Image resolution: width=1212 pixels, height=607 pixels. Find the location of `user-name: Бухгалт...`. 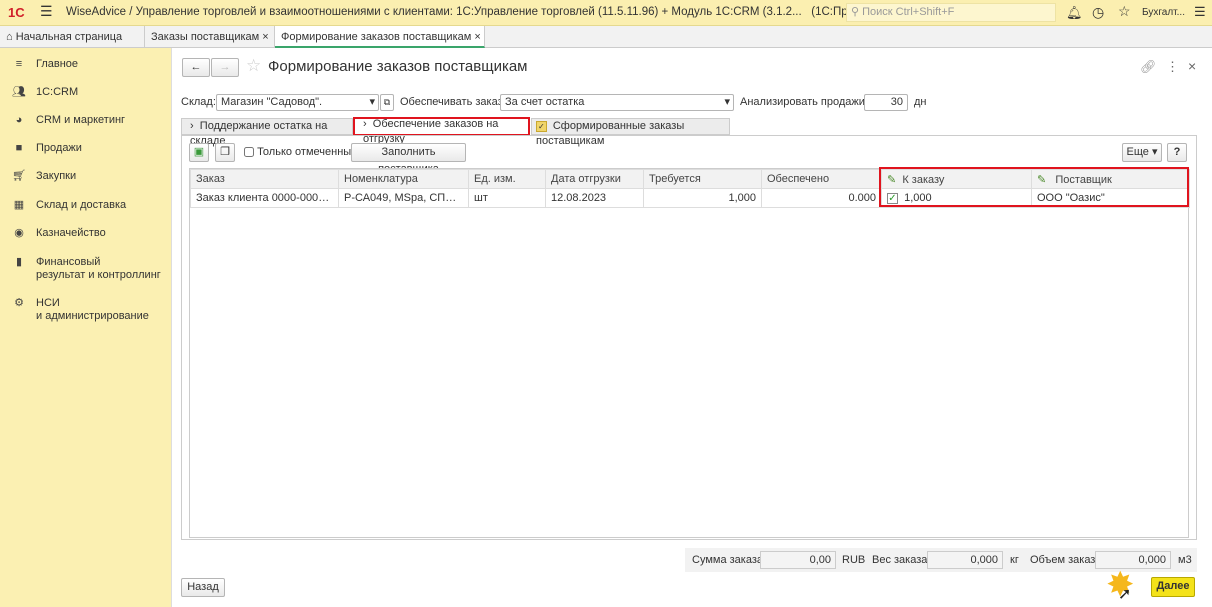

user-name: Бухгалт... is located at coordinates (1163, 12).